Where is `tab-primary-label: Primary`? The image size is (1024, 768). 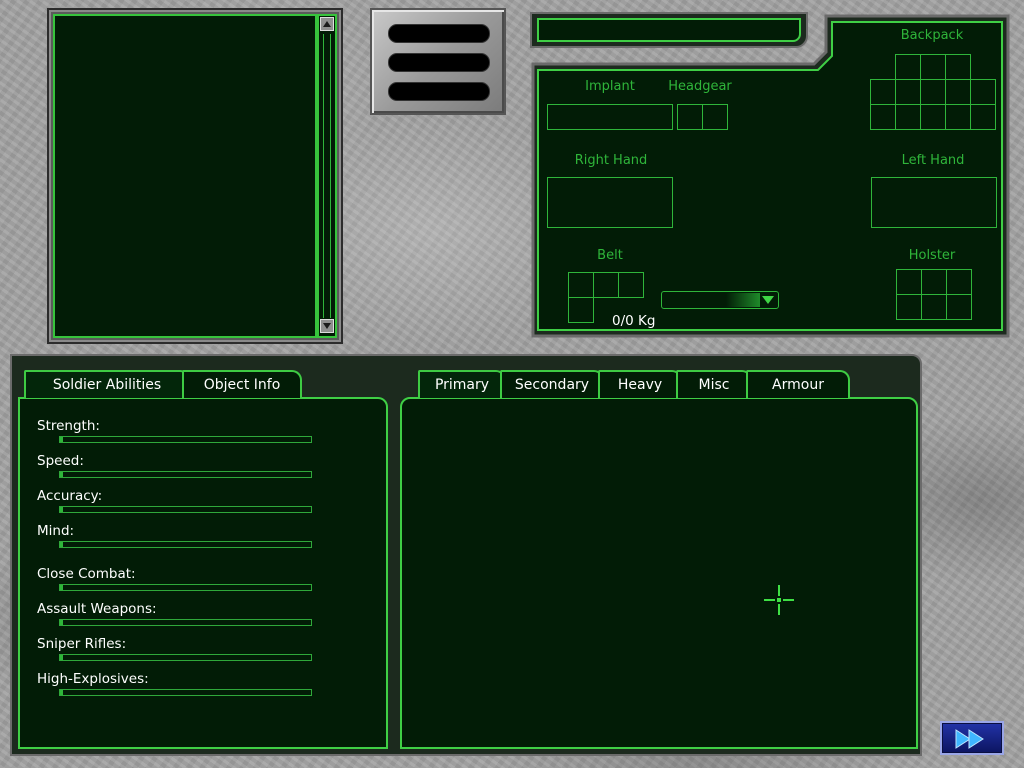
tab-primary-label: Primary is located at coordinates (462, 385).